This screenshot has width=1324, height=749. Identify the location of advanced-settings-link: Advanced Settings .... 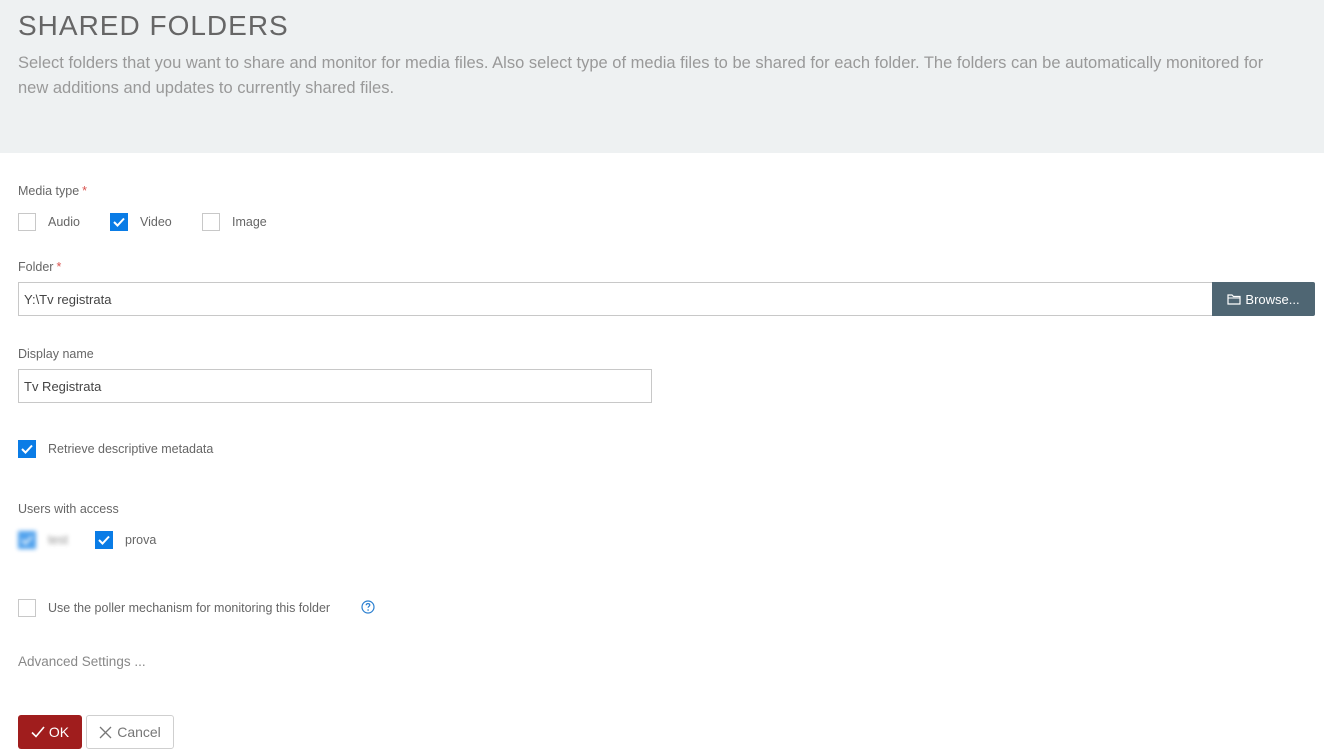
(82, 661).